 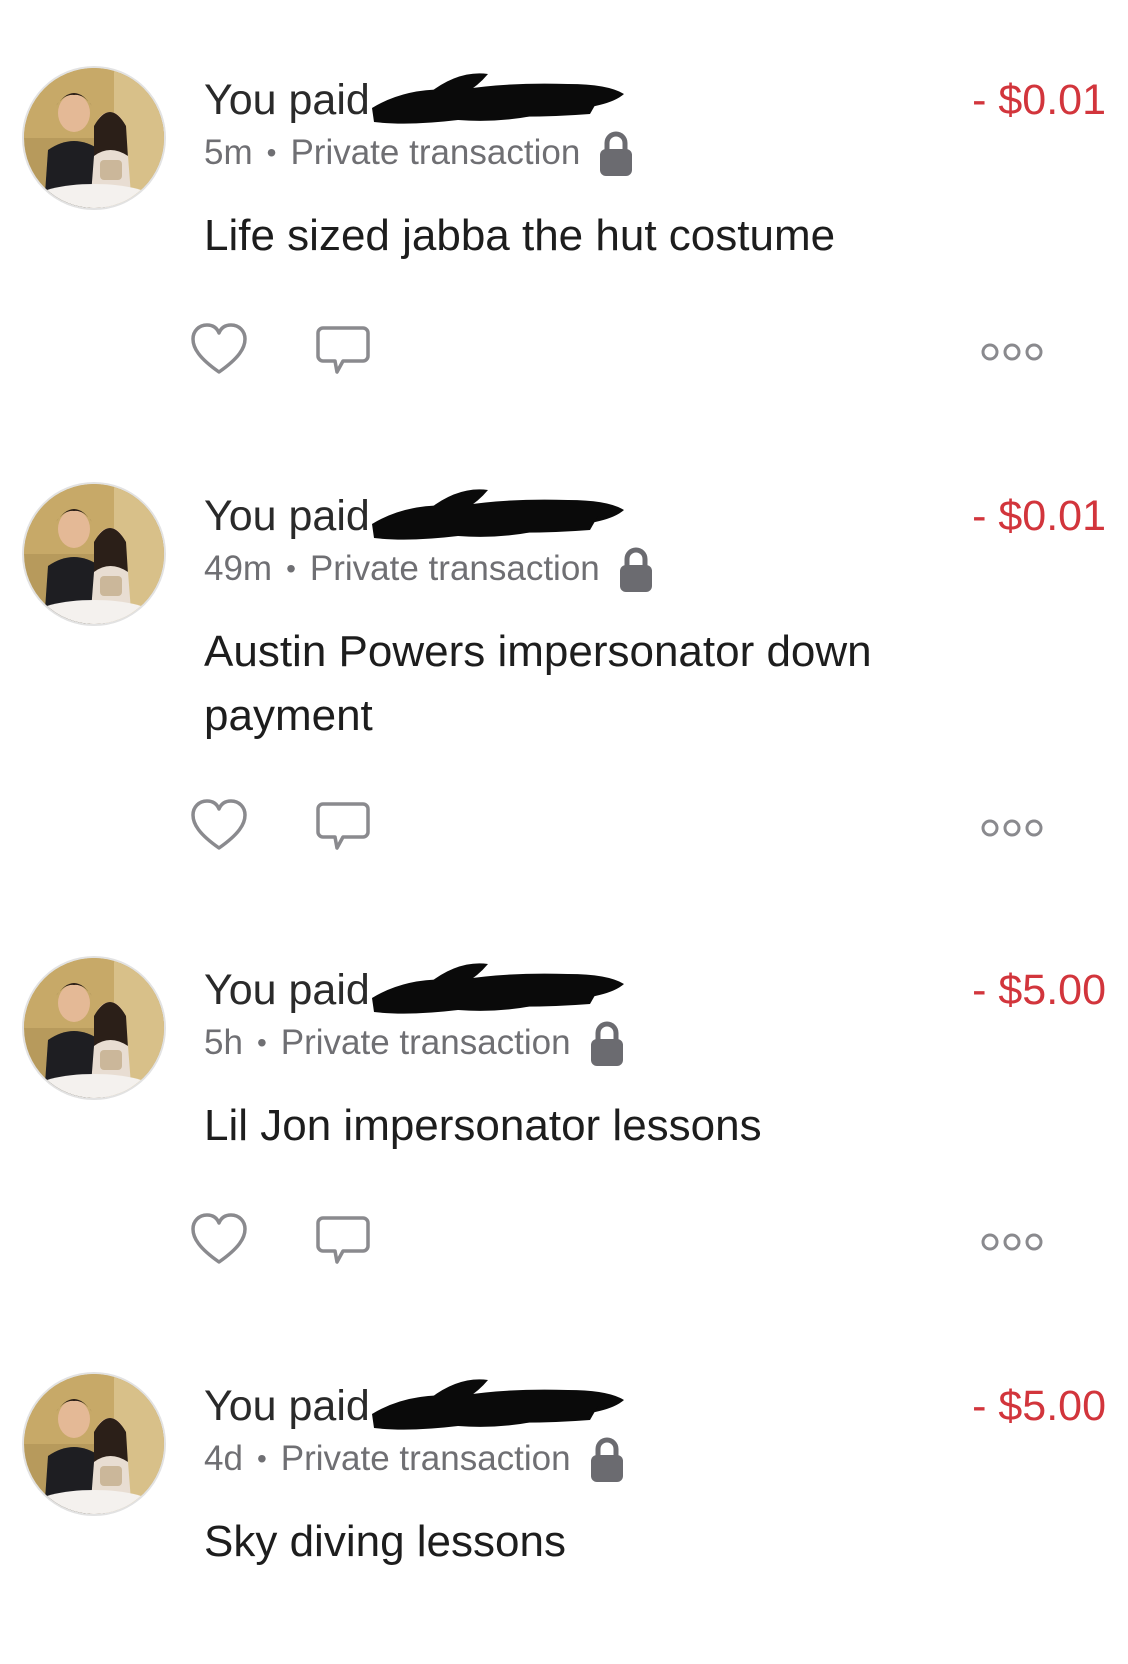 I want to click on story-meta: 5h • Private transaction, so click(x=414, y=1043).